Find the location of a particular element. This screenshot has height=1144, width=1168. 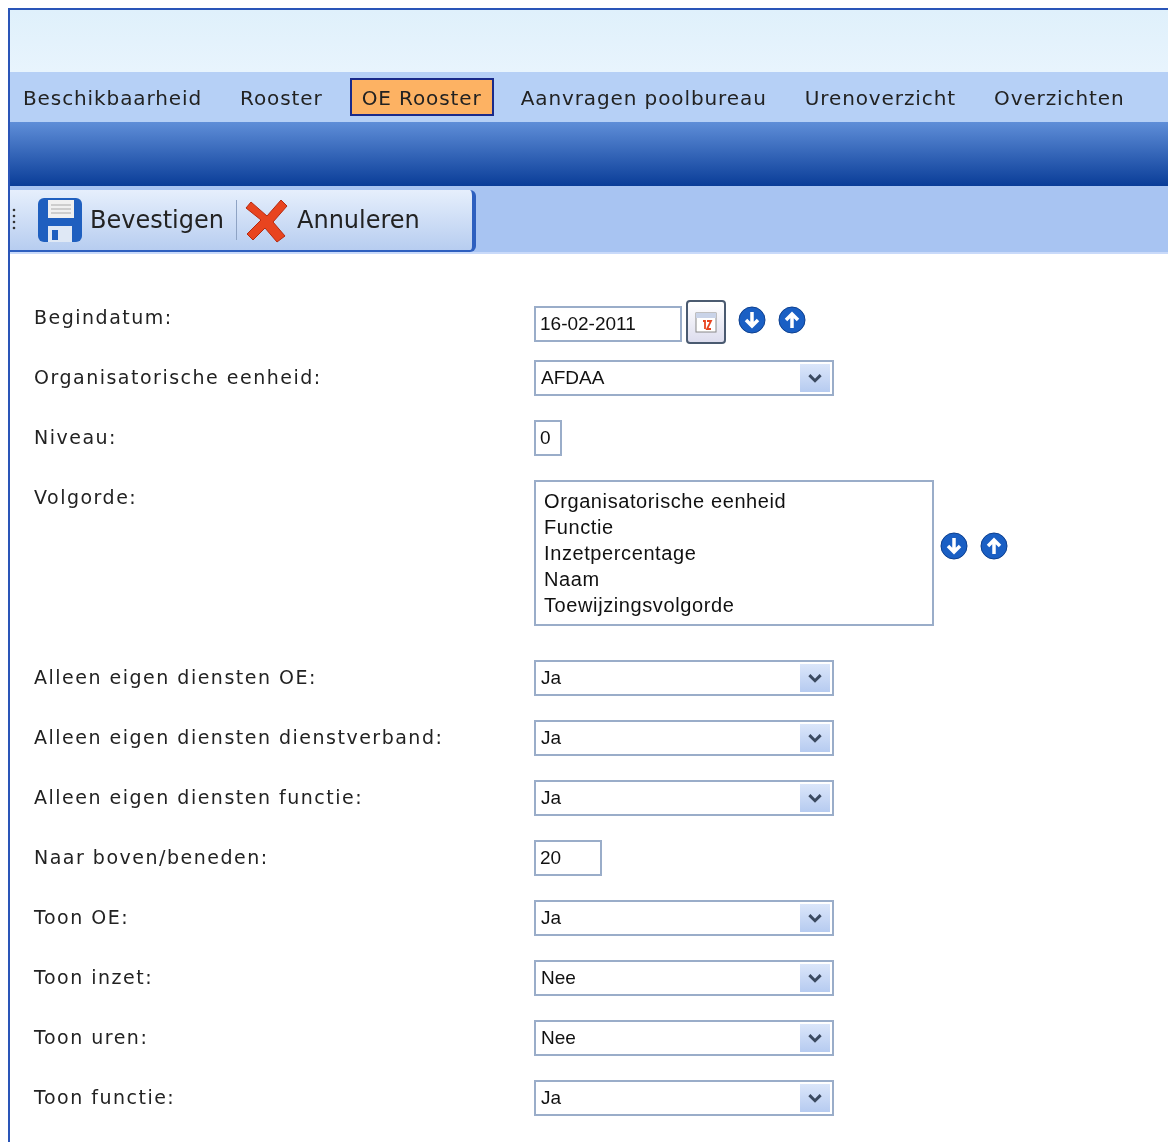

field-label: Alleen eigen diensten dienstverband: is located at coordinates (239, 737).